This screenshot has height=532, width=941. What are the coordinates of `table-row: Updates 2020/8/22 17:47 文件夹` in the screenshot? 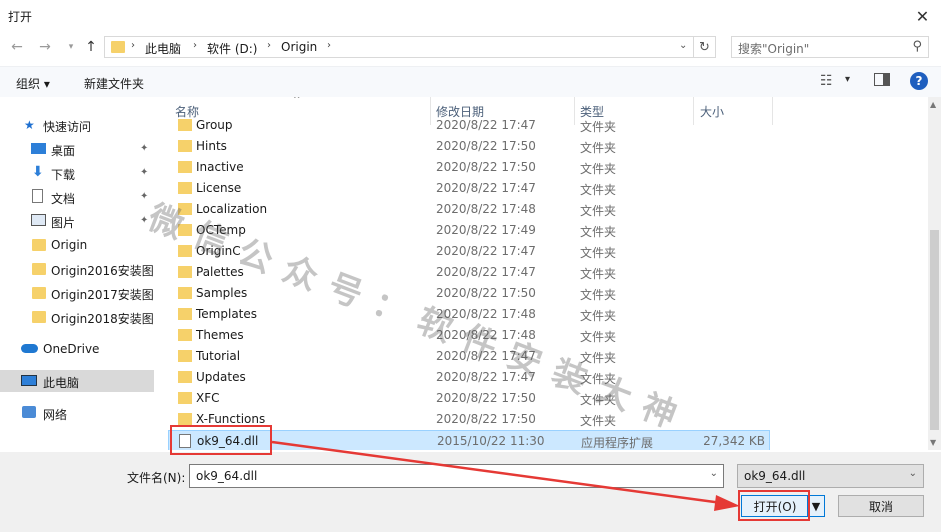 It's located at (469, 377).